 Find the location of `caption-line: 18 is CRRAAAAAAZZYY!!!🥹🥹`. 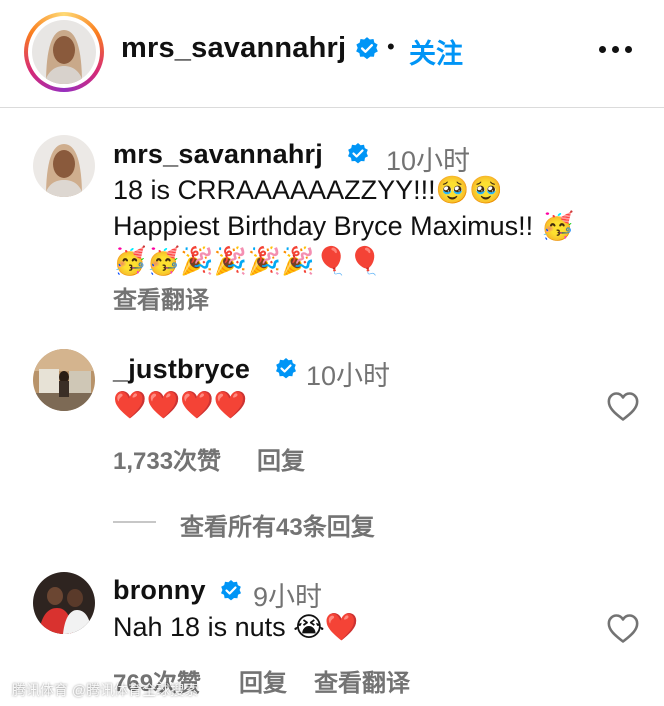

caption-line: 18 is CRRAAAAAAZZYY!!!🥹🥹 is located at coordinates (308, 190).